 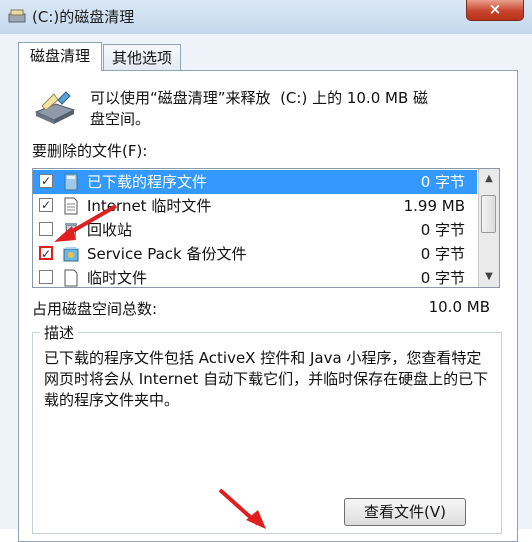 What do you see at coordinates (255, 254) in the screenshot?
I see `list-item: ✓ Service Pack 备份文件 0 字节` at bounding box center [255, 254].